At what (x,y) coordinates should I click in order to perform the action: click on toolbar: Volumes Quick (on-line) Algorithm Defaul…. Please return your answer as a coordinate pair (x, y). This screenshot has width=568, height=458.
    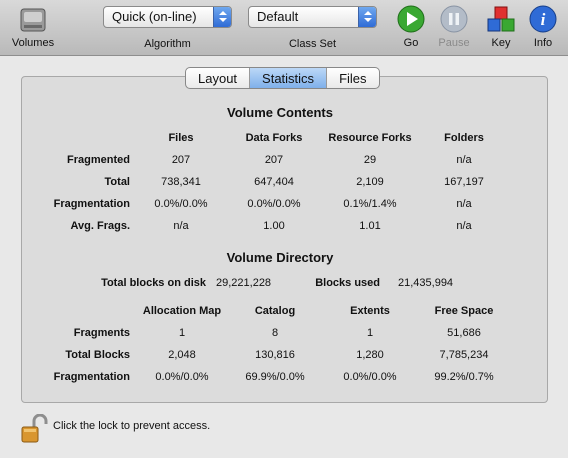
    Looking at the image, I should click on (284, 28).